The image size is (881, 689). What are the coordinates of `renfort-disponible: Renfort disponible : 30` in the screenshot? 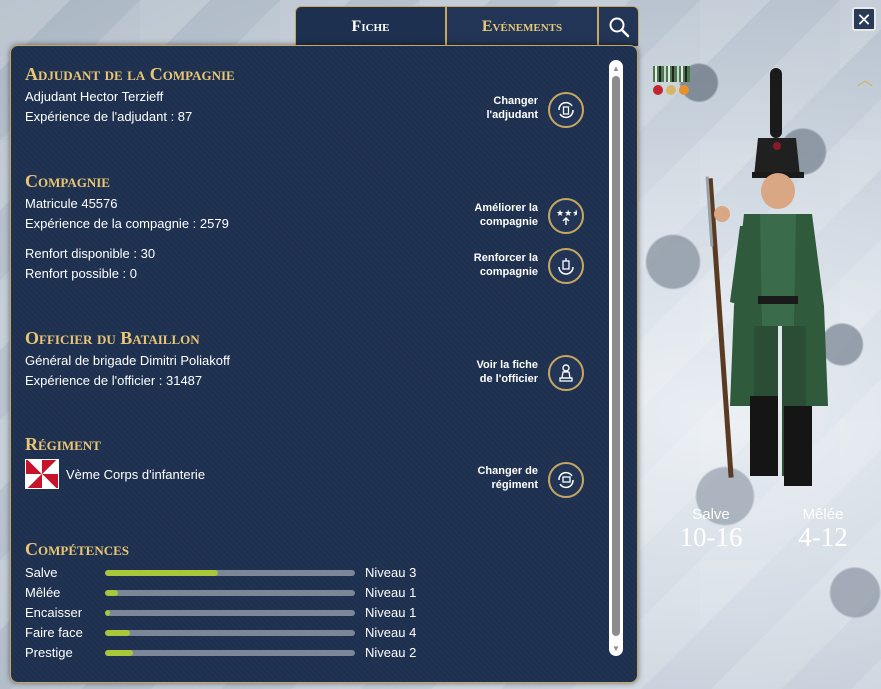 It's located at (90, 253).